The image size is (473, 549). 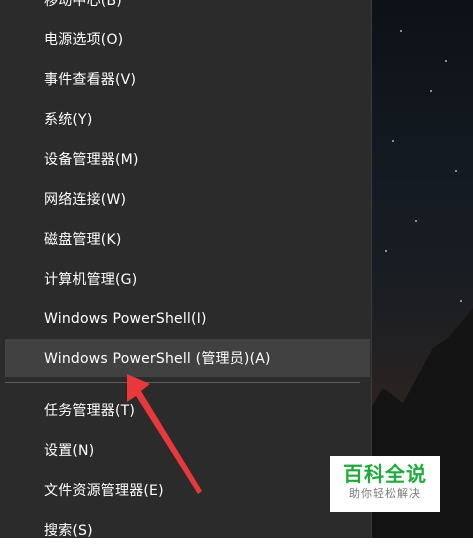 I want to click on menu-item-power-options: 电源选项(O), so click(x=186, y=39).